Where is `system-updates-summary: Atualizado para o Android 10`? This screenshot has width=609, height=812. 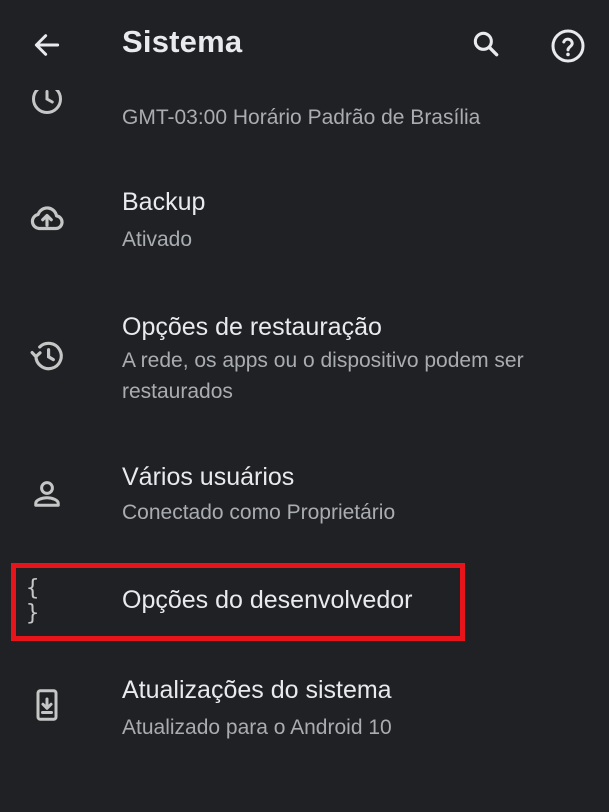
system-updates-summary: Atualizado para o Android 10 is located at coordinates (257, 727).